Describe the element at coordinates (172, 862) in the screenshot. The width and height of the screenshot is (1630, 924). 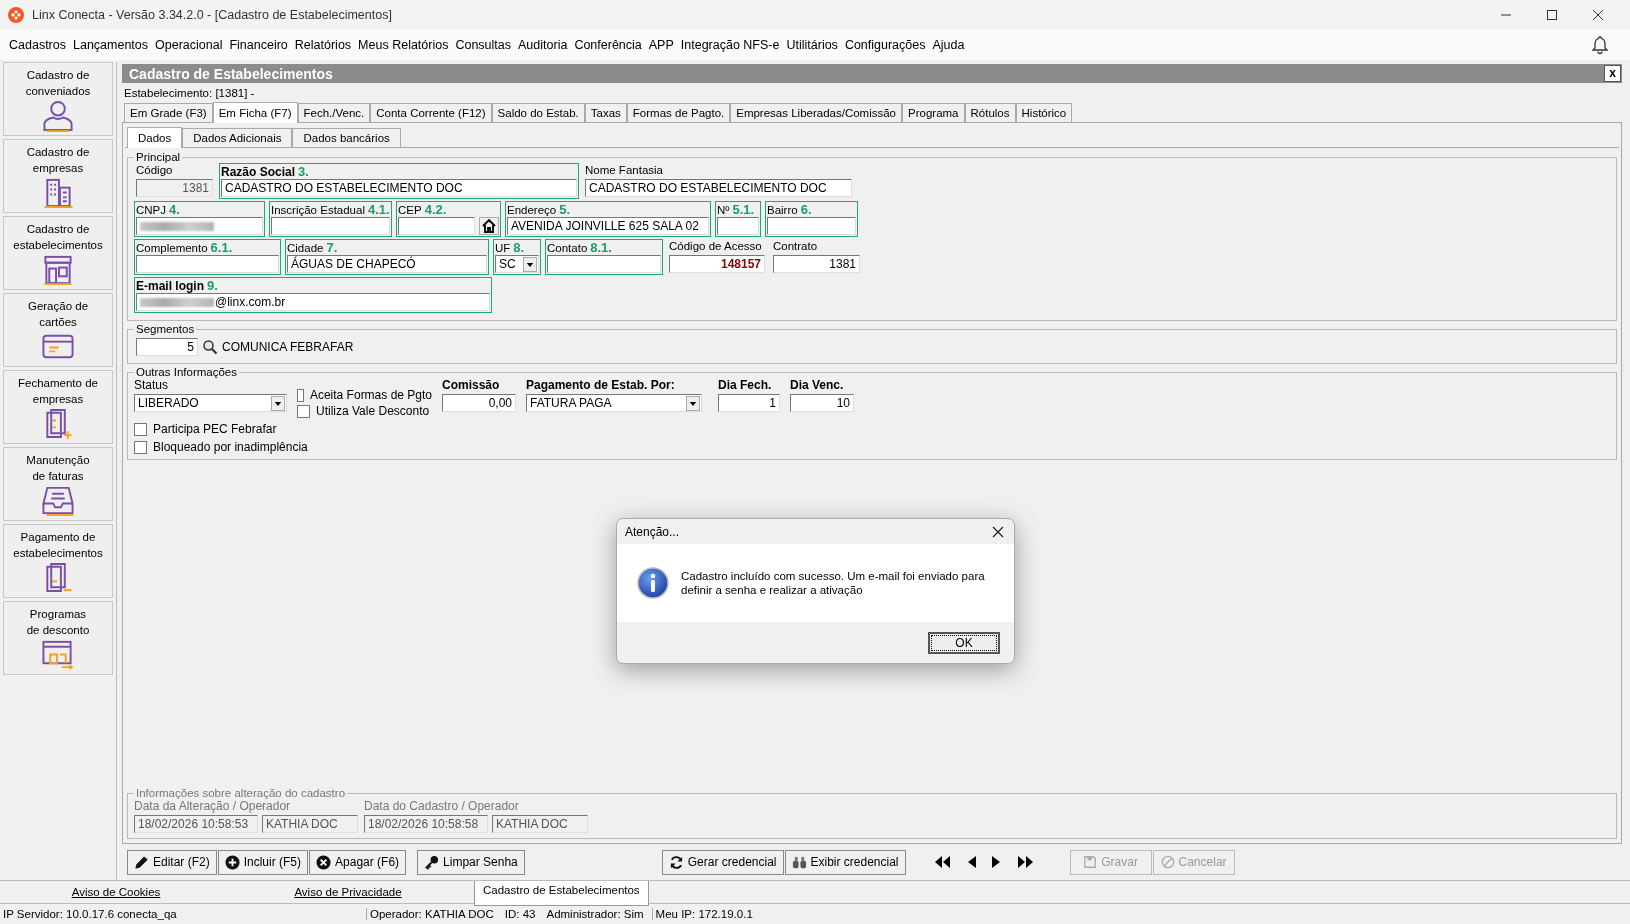
I see `edit-button: Editar (F2)` at that location.